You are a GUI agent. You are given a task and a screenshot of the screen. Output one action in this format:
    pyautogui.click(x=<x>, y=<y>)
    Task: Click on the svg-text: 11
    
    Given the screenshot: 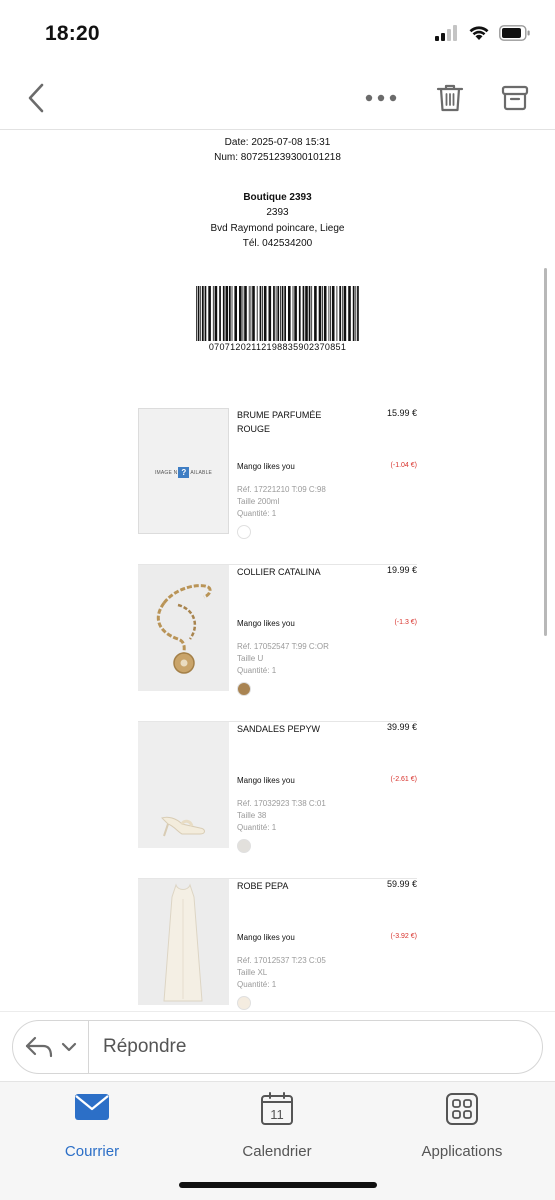 What is the action you would take?
    pyautogui.click(x=277, y=1114)
    